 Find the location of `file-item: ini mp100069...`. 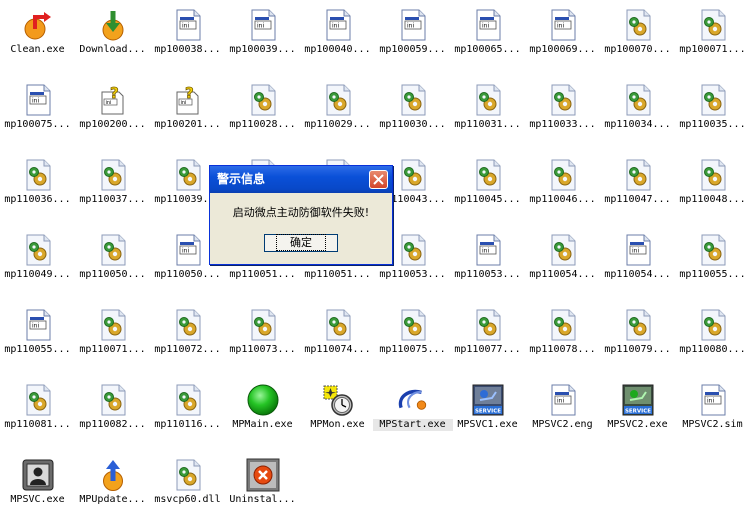

file-item: ini mp100069... is located at coordinates (562, 37).